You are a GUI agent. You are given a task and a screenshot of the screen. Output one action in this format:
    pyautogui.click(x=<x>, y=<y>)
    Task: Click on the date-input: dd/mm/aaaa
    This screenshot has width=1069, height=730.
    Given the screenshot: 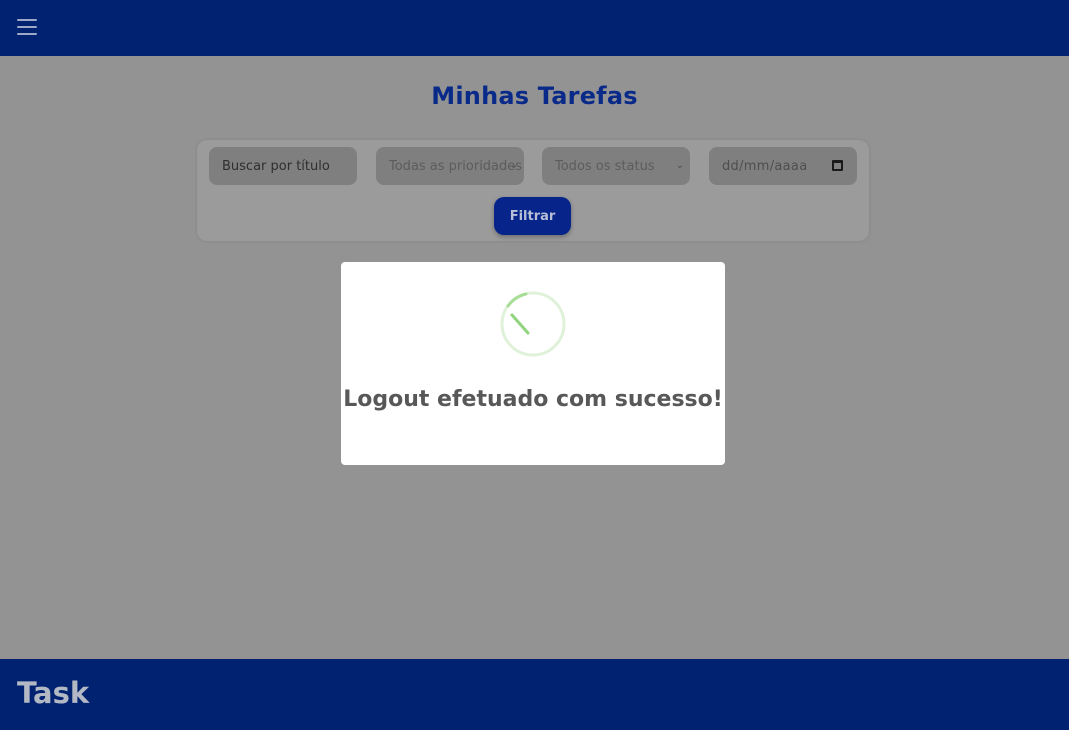 What is the action you would take?
    pyautogui.click(x=783, y=166)
    